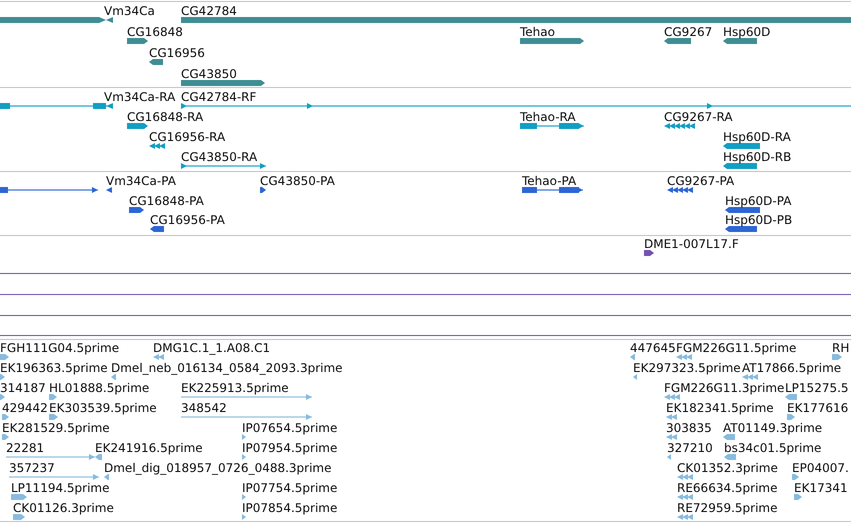 The height and width of the screenshot is (523, 851). I want to click on feature-label: LP15275.5, so click(817, 388).